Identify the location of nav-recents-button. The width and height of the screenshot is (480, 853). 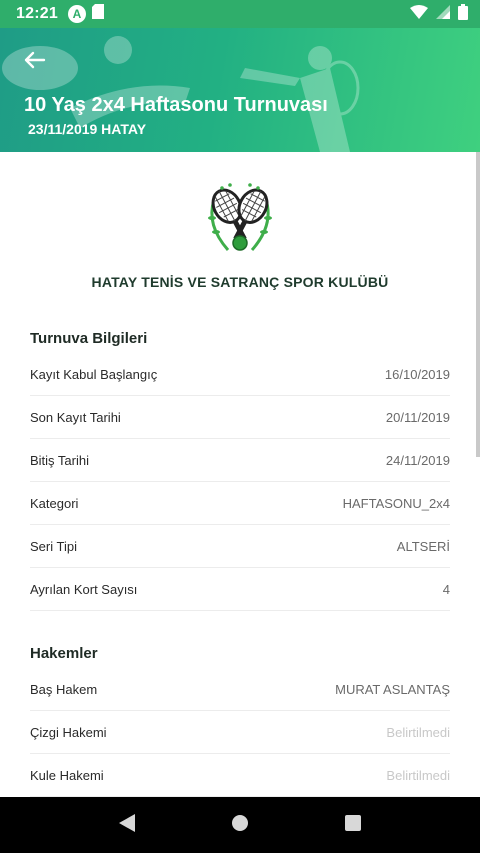
(353, 825).